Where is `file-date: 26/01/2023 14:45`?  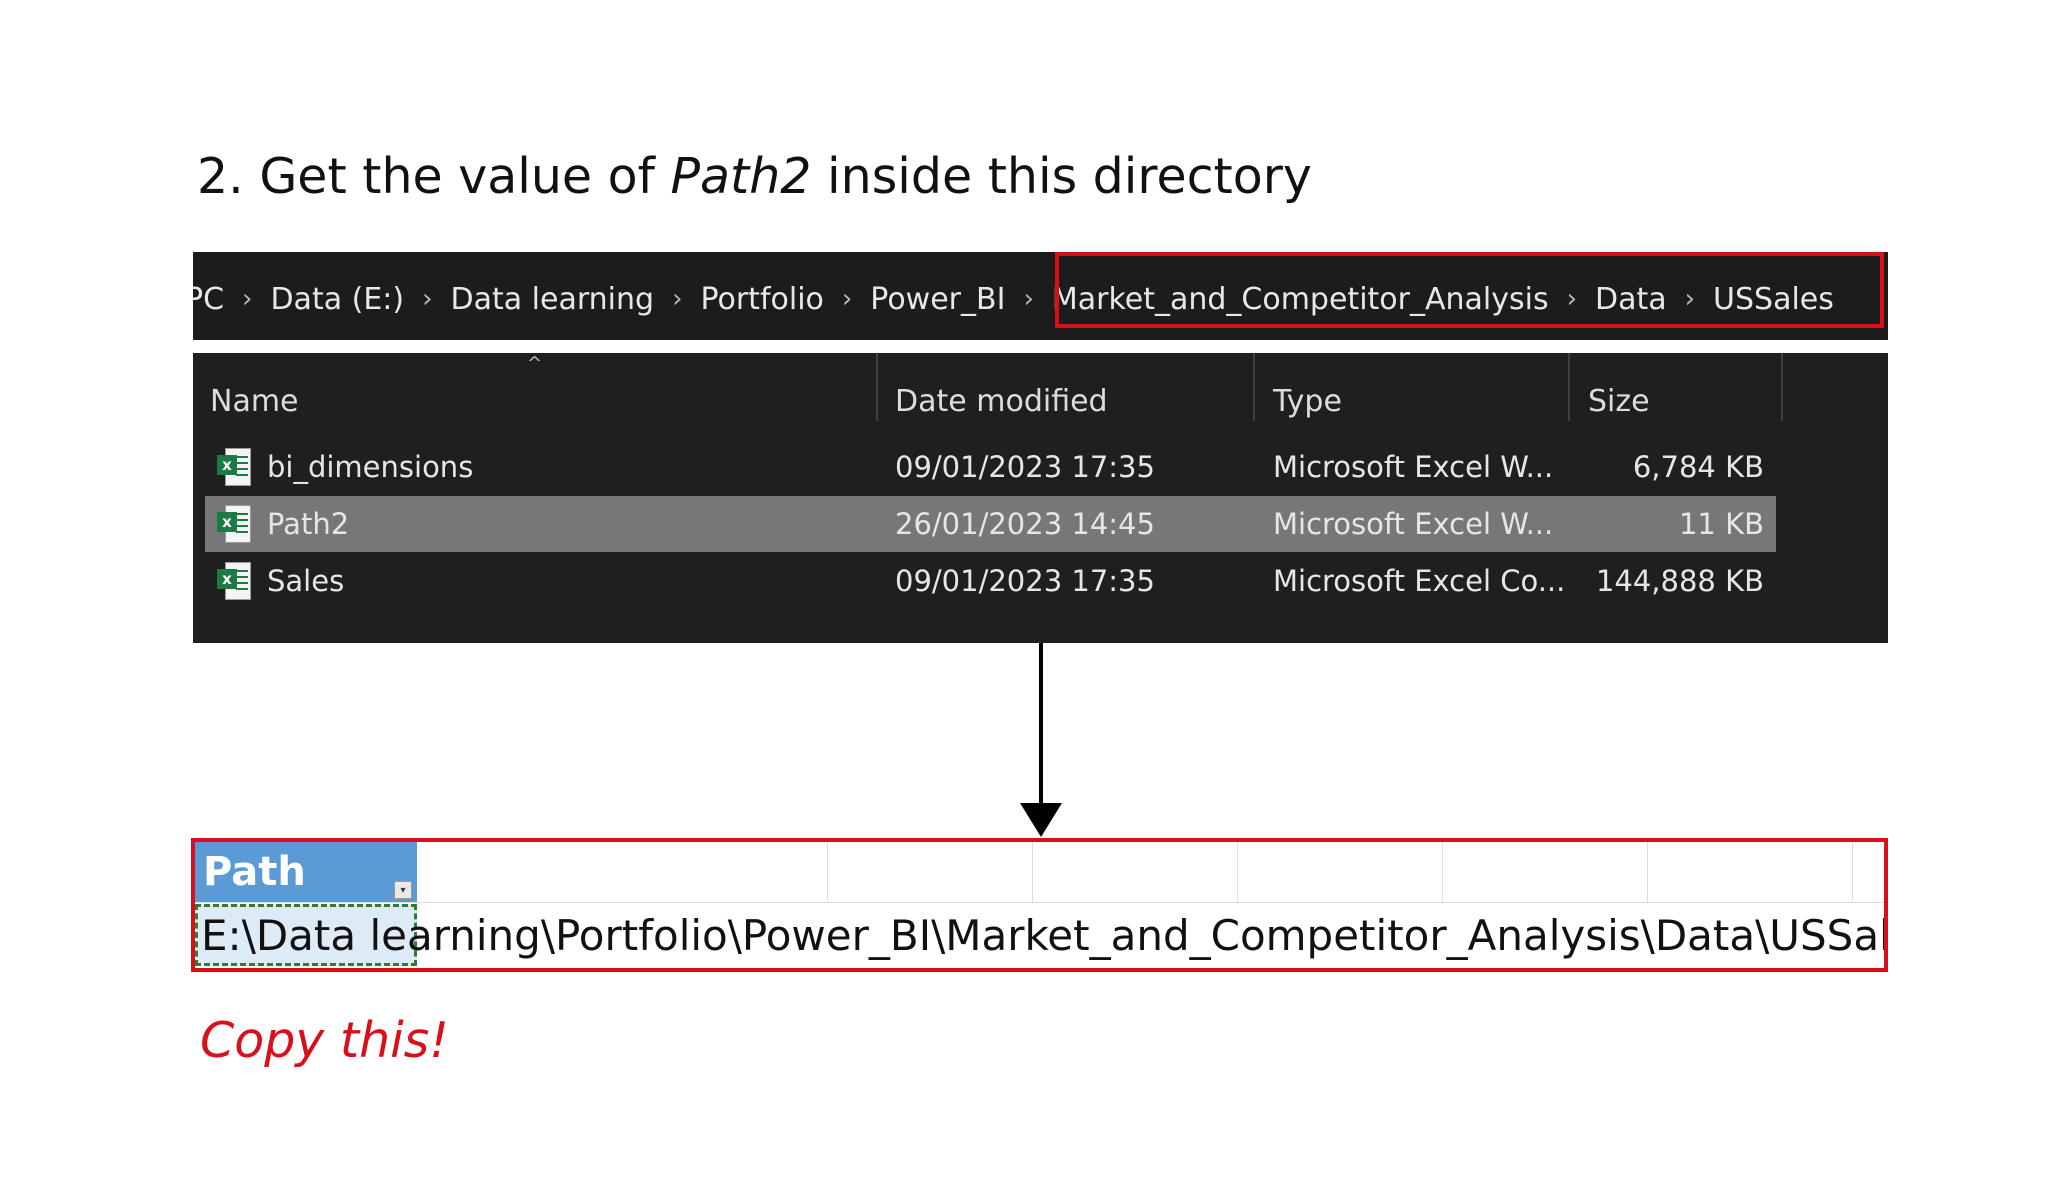
file-date: 26/01/2023 14:45 is located at coordinates (1025, 524).